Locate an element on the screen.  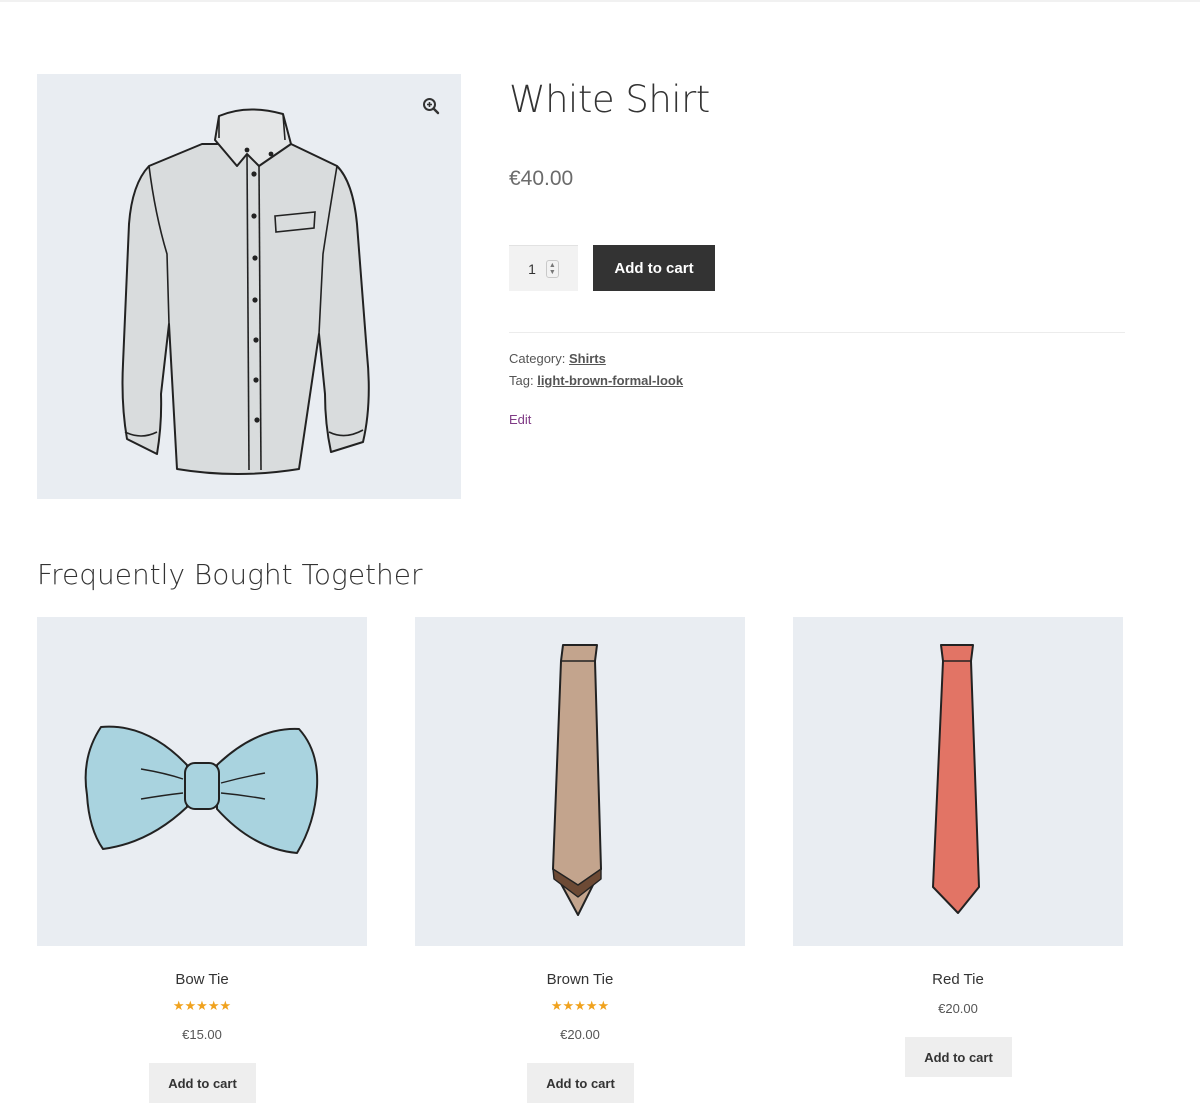
quantity-stepper: 1 ▲ ▼ is located at coordinates (543, 268).